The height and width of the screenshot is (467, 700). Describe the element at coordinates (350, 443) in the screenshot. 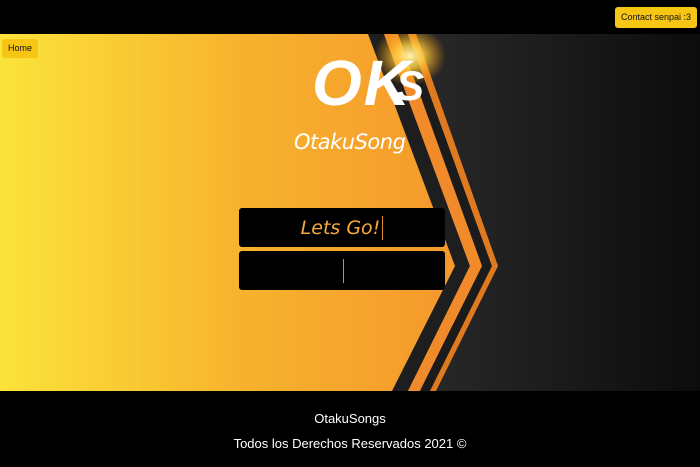

I see `footer-copyright: Todos los Derechos Reservados 2021 ©` at that location.